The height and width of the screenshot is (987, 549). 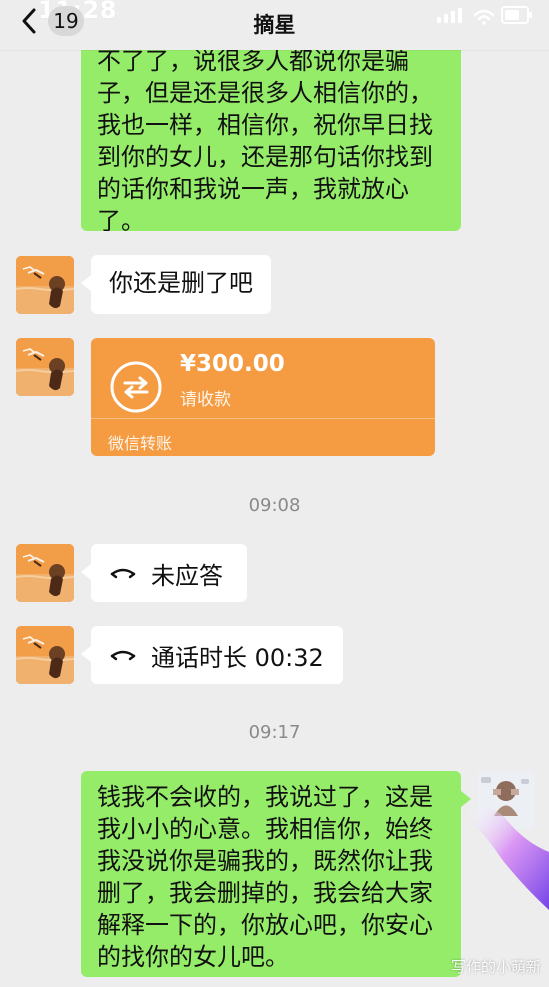 What do you see at coordinates (136, 387) in the screenshot?
I see `transfer-icon` at bounding box center [136, 387].